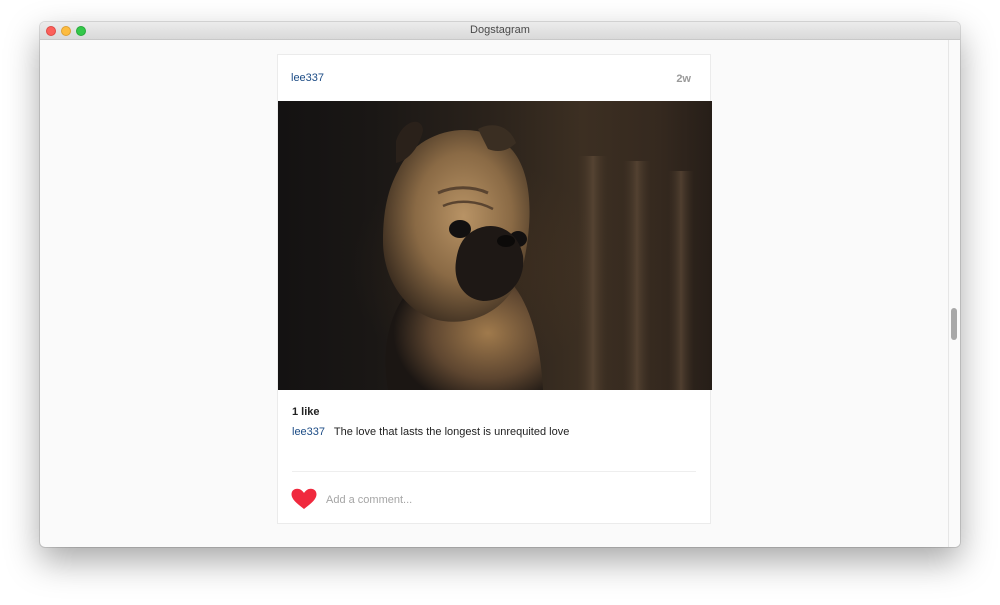  I want to click on title-bar: Dogstagram, so click(500, 31).